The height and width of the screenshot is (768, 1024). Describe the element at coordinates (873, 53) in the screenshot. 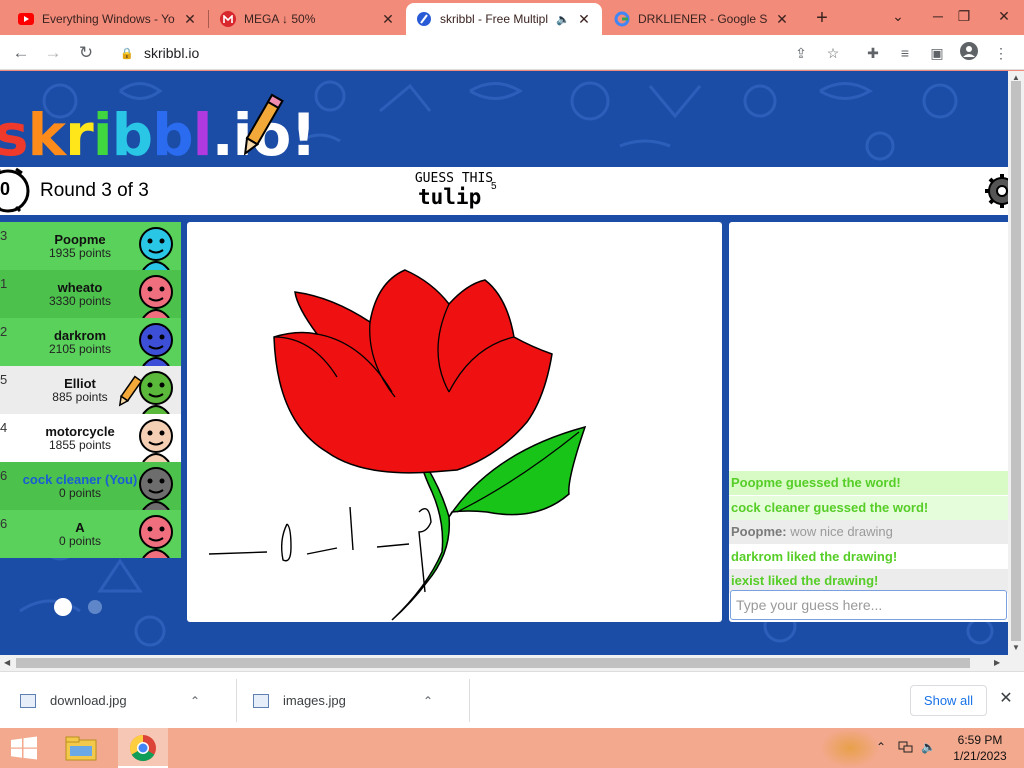

I see `extensions-icon: ✚` at that location.